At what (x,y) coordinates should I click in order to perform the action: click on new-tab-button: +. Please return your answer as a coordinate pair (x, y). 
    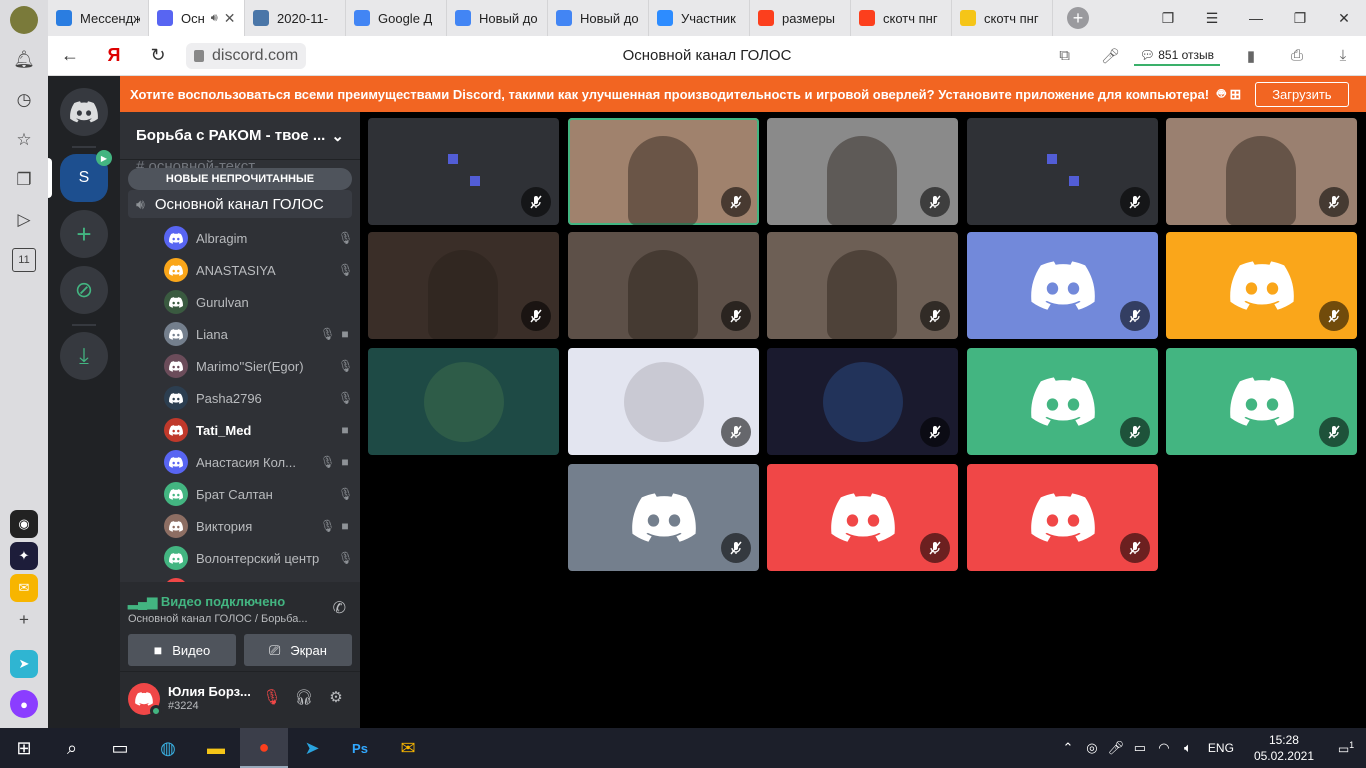
    Looking at the image, I should click on (1078, 18).